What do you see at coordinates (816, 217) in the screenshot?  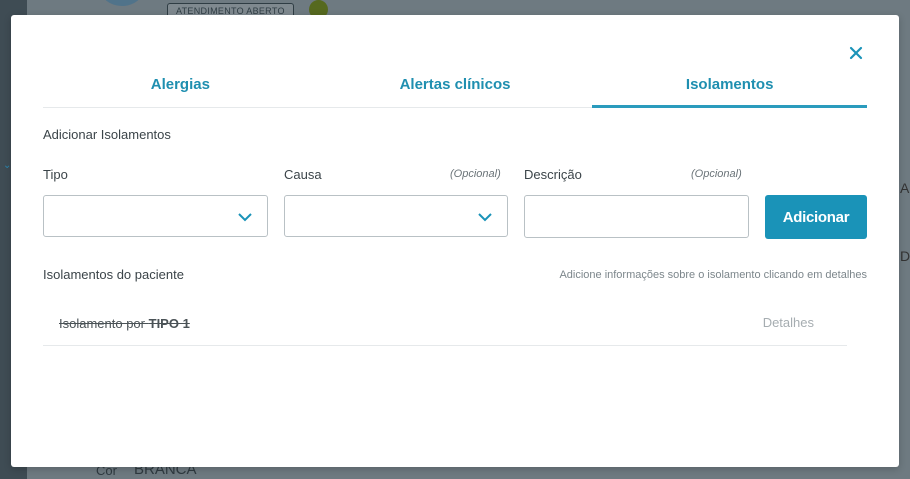 I see `add-button: Adicionar` at bounding box center [816, 217].